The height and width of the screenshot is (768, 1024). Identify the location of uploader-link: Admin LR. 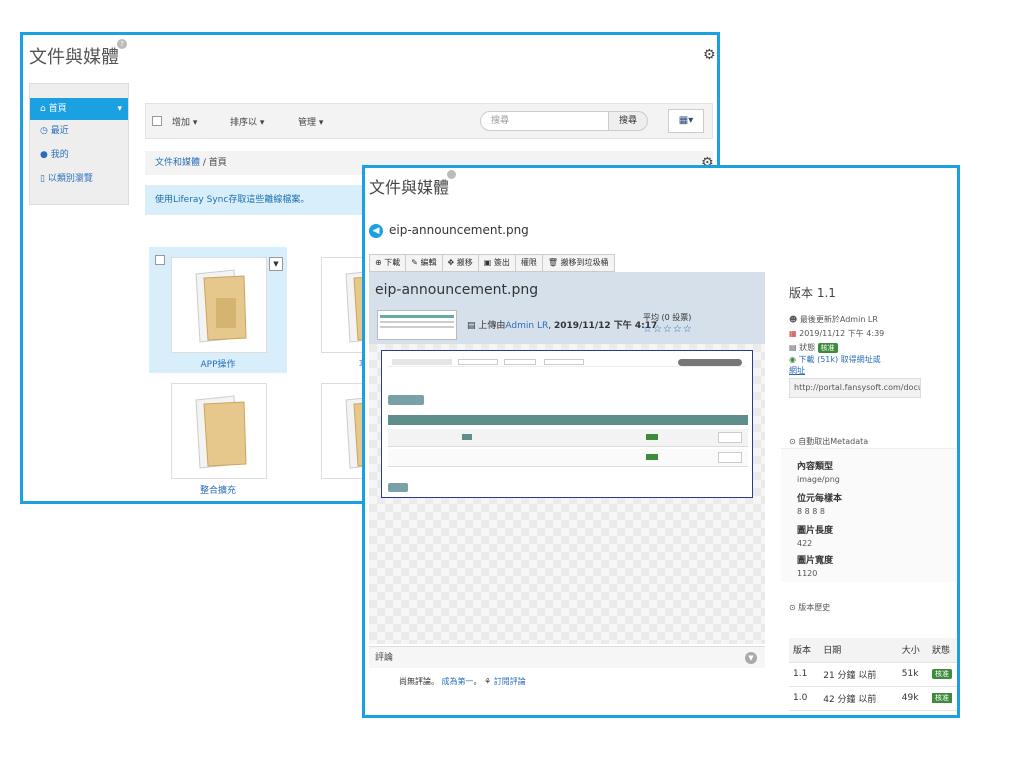
(526, 326).